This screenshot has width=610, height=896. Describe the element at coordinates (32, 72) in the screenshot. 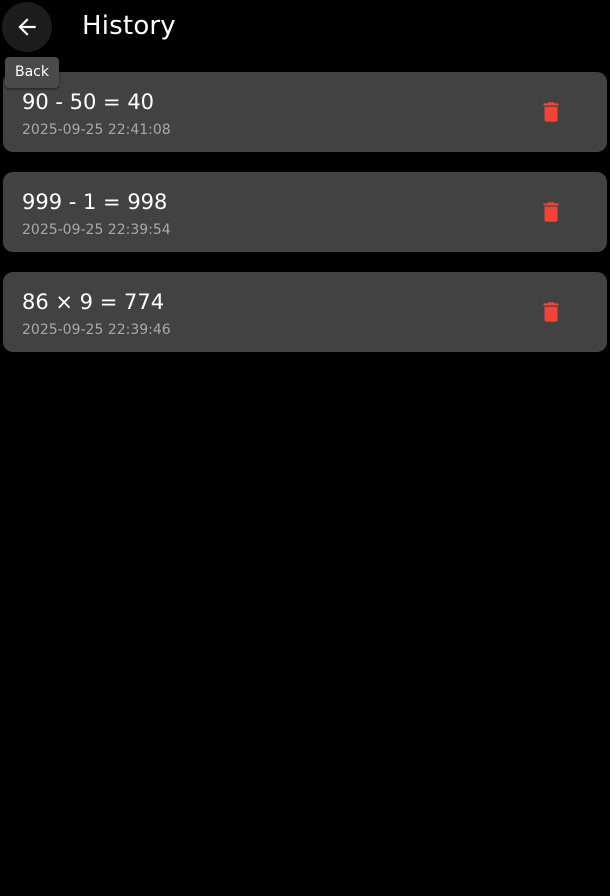

I see `back-tooltip: Back` at that location.